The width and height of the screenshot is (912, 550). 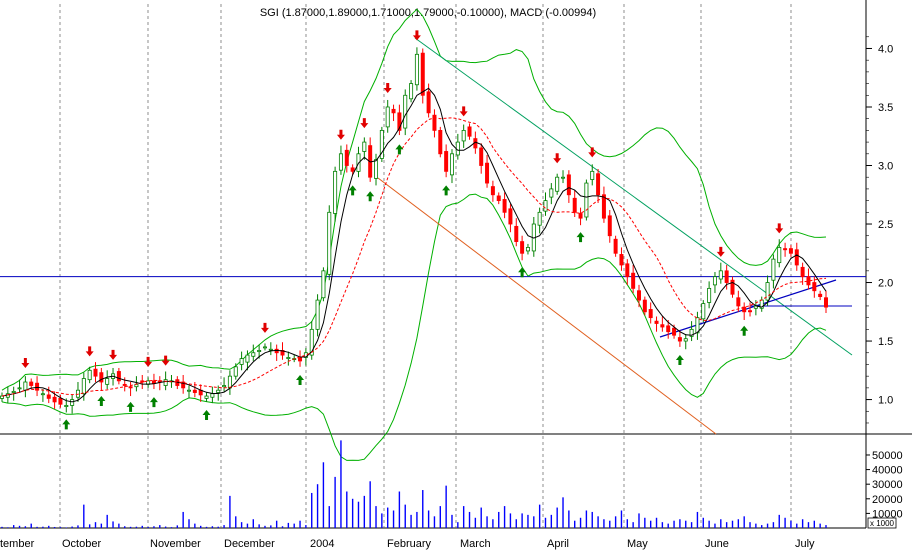 What do you see at coordinates (175, 544) in the screenshot?
I see `month-label: November` at bounding box center [175, 544].